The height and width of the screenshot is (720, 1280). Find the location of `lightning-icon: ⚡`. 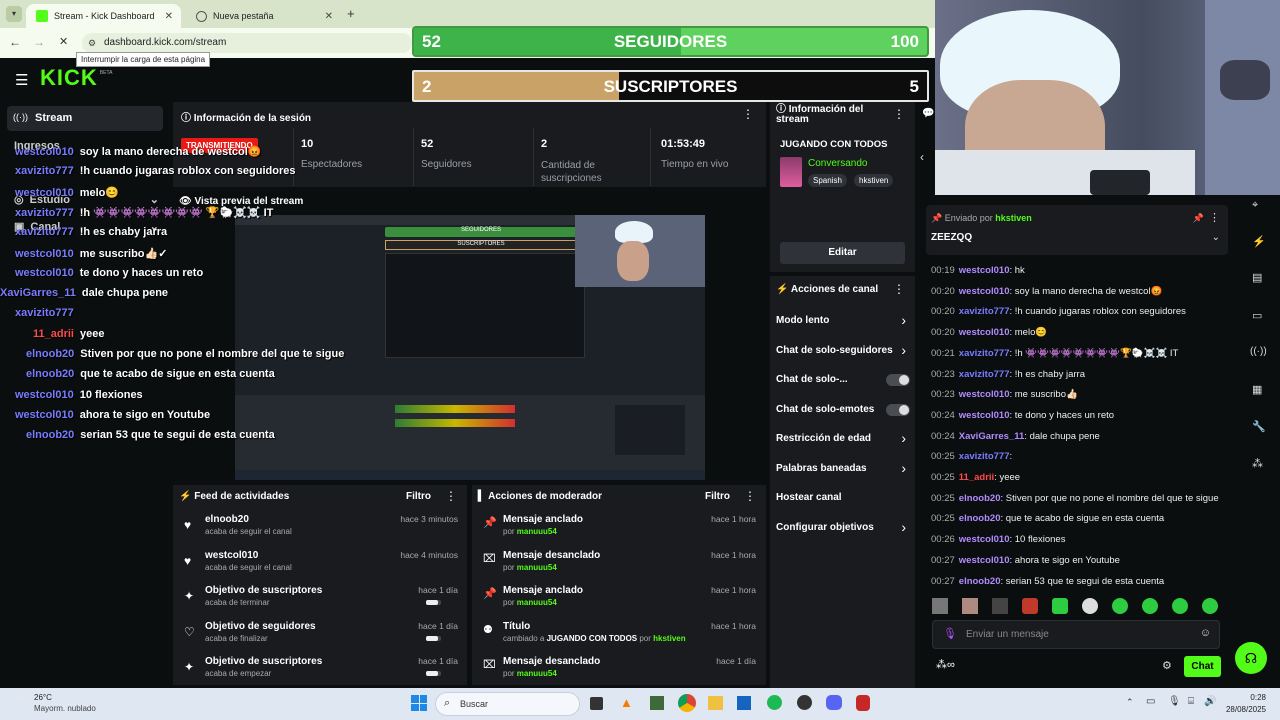

lightning-icon: ⚡ is located at coordinates (1259, 241).